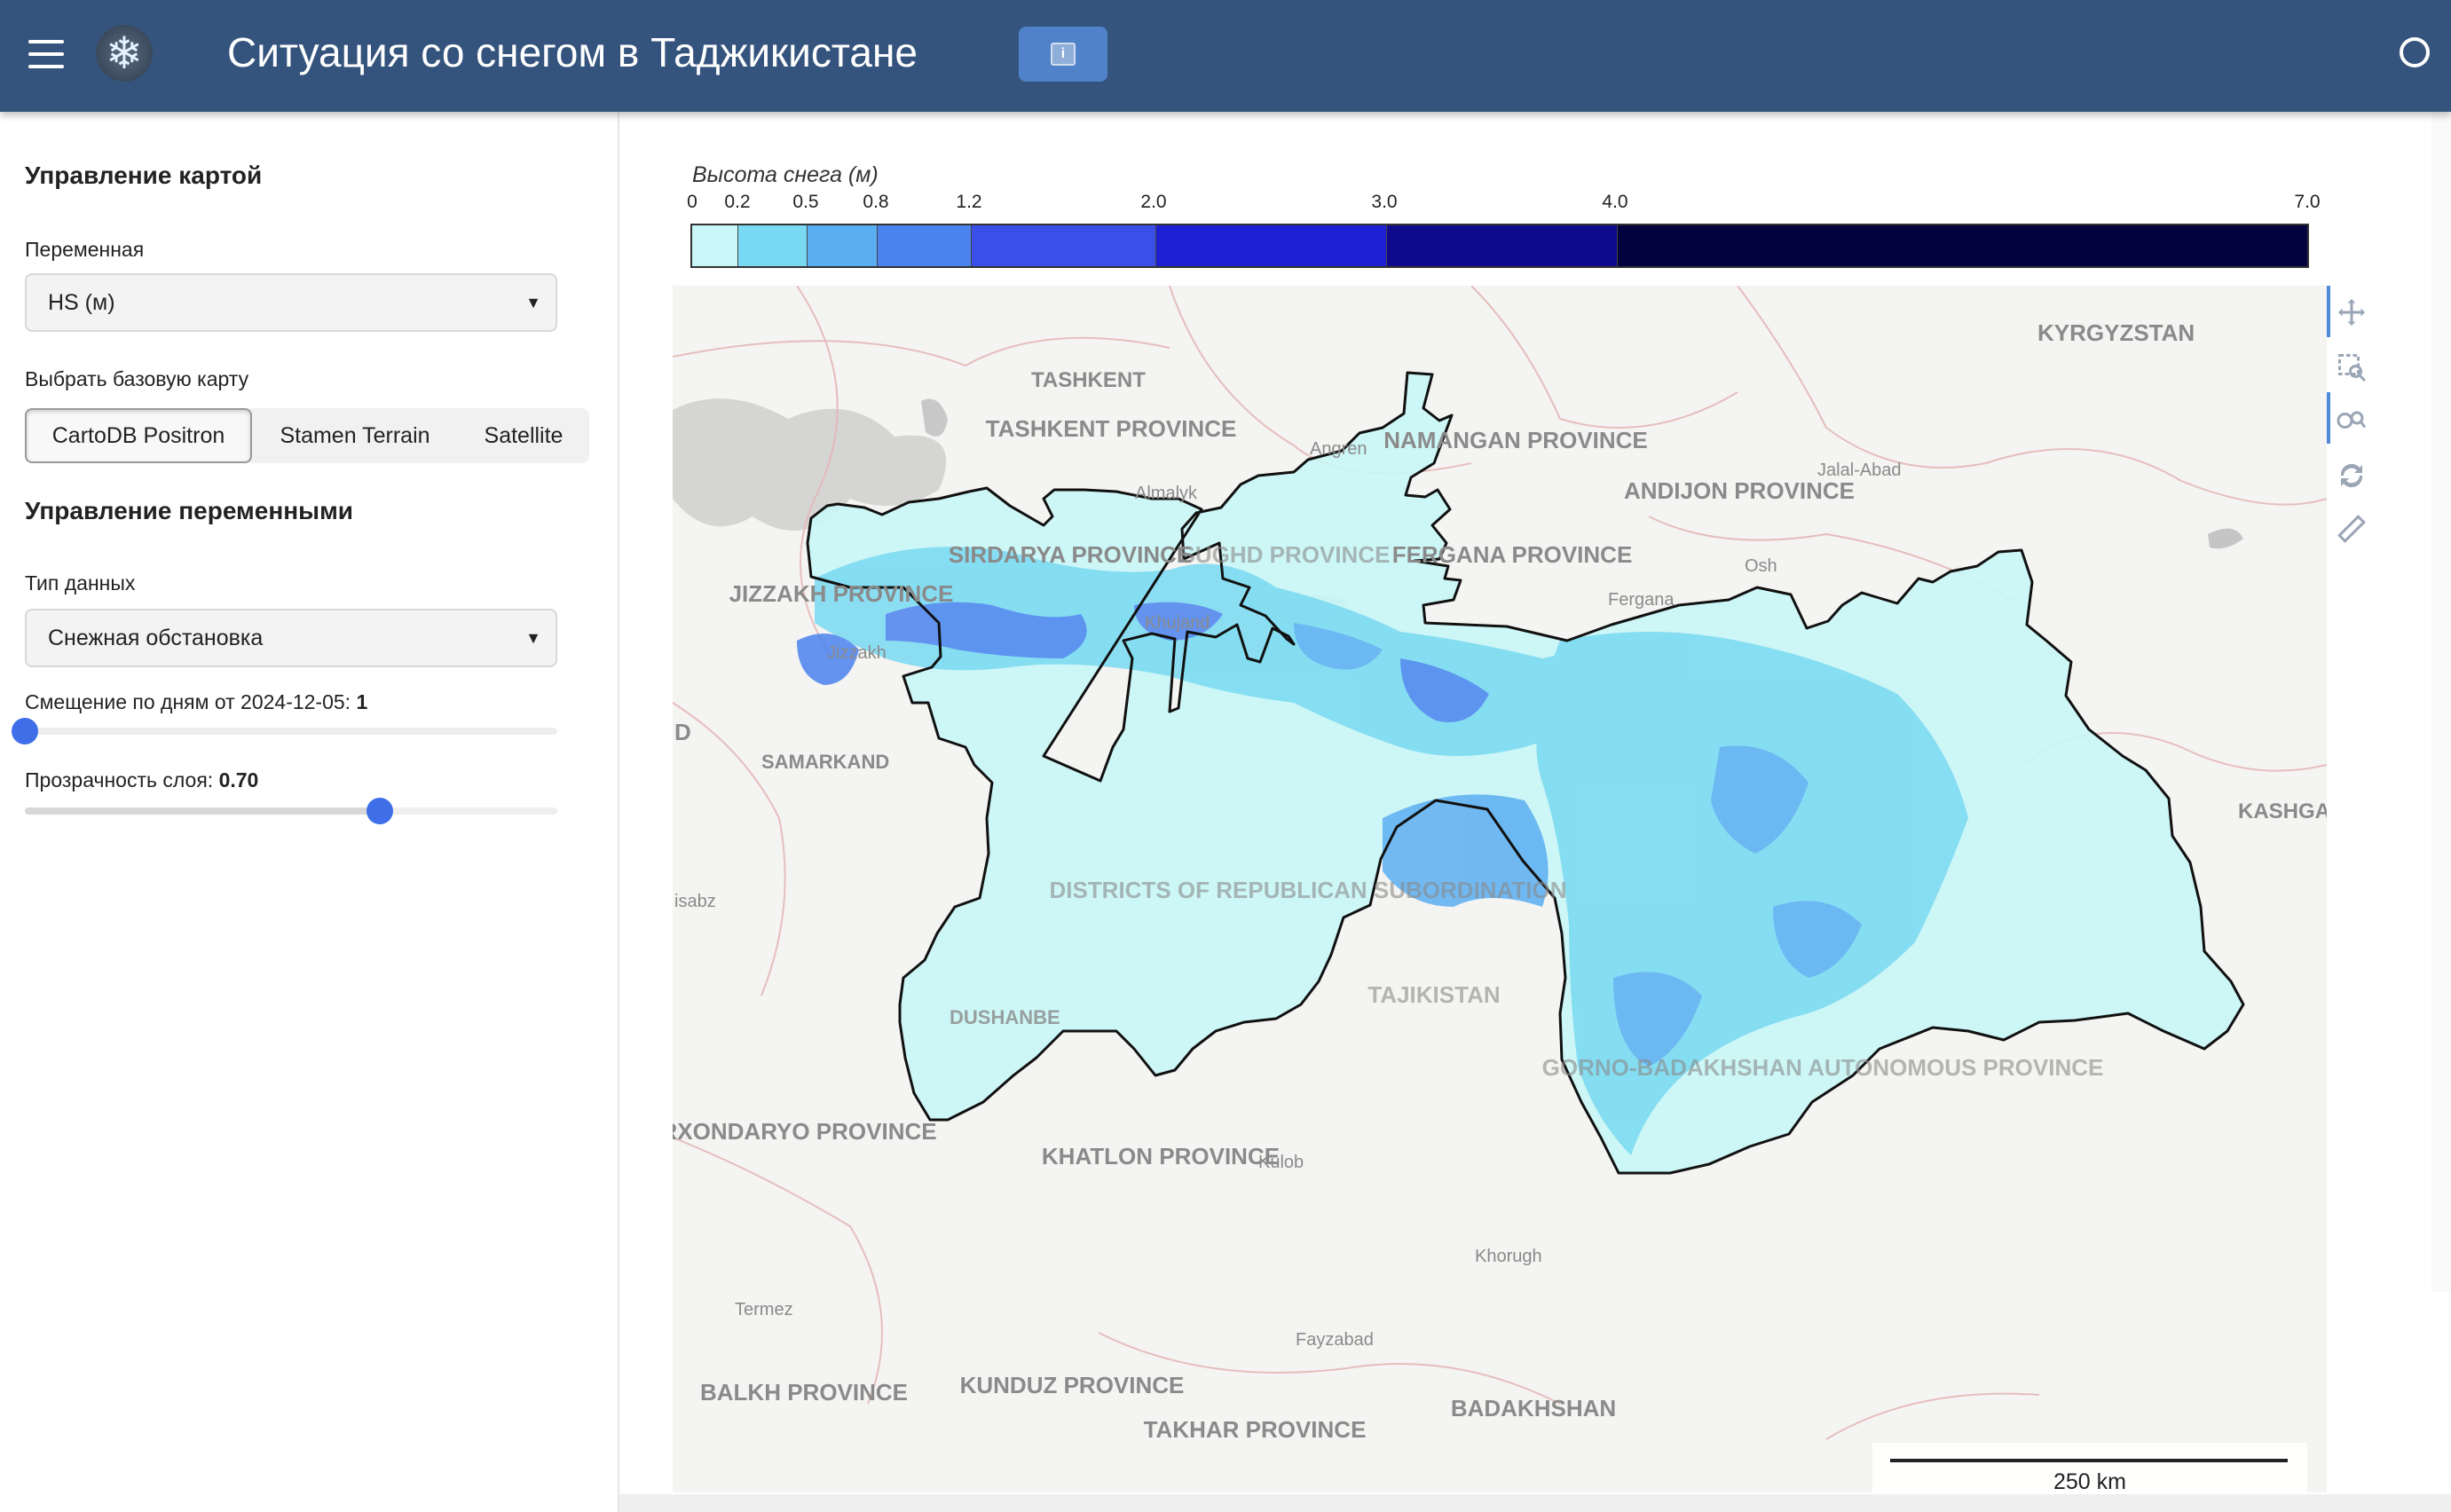 The image size is (2451, 1512). What do you see at coordinates (876, 202) in the screenshot?
I see `legend-tick: 0.8` at bounding box center [876, 202].